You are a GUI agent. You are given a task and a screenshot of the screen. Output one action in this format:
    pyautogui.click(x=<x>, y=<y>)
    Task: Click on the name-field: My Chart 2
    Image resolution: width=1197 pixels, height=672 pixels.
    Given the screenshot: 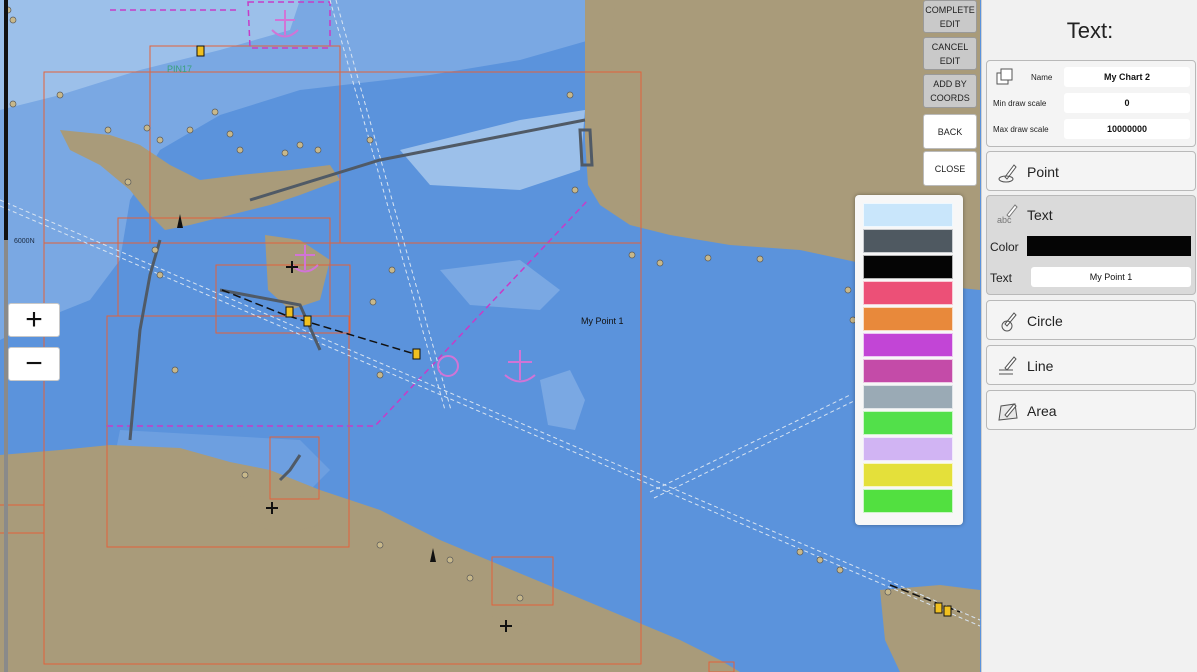 What is the action you would take?
    pyautogui.click(x=1127, y=77)
    